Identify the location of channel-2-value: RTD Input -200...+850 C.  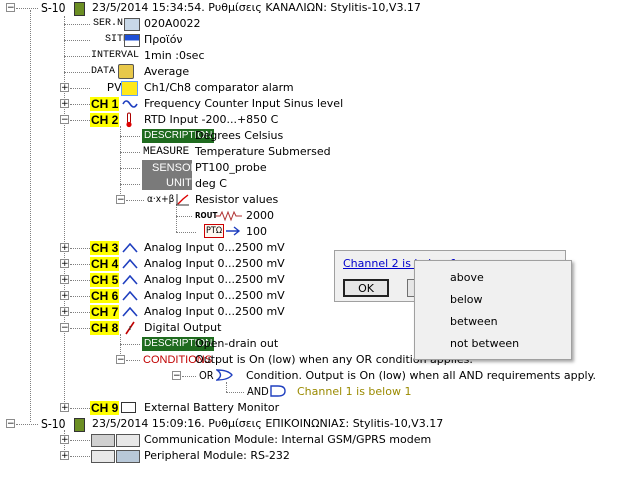
(211, 120).